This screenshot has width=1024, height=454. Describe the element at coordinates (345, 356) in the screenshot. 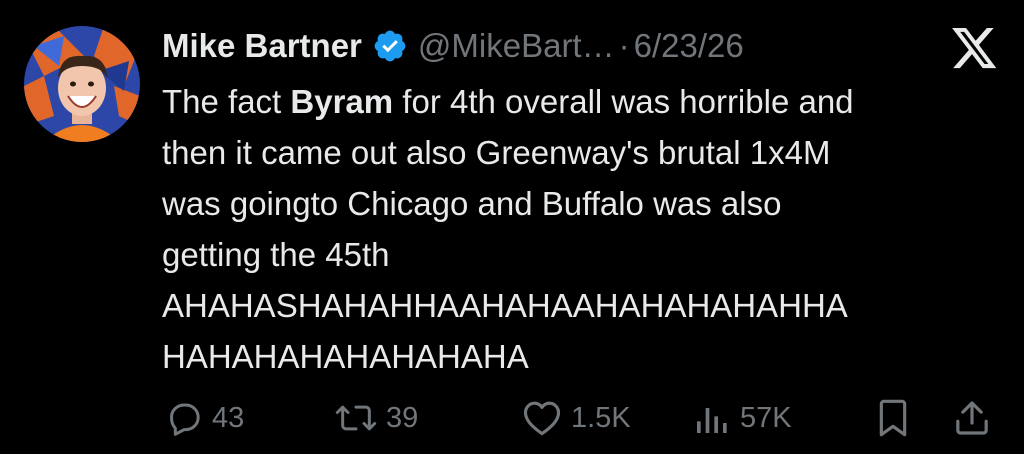

I see `tweet-line: HAHAHAHAHAHAHAHA` at that location.